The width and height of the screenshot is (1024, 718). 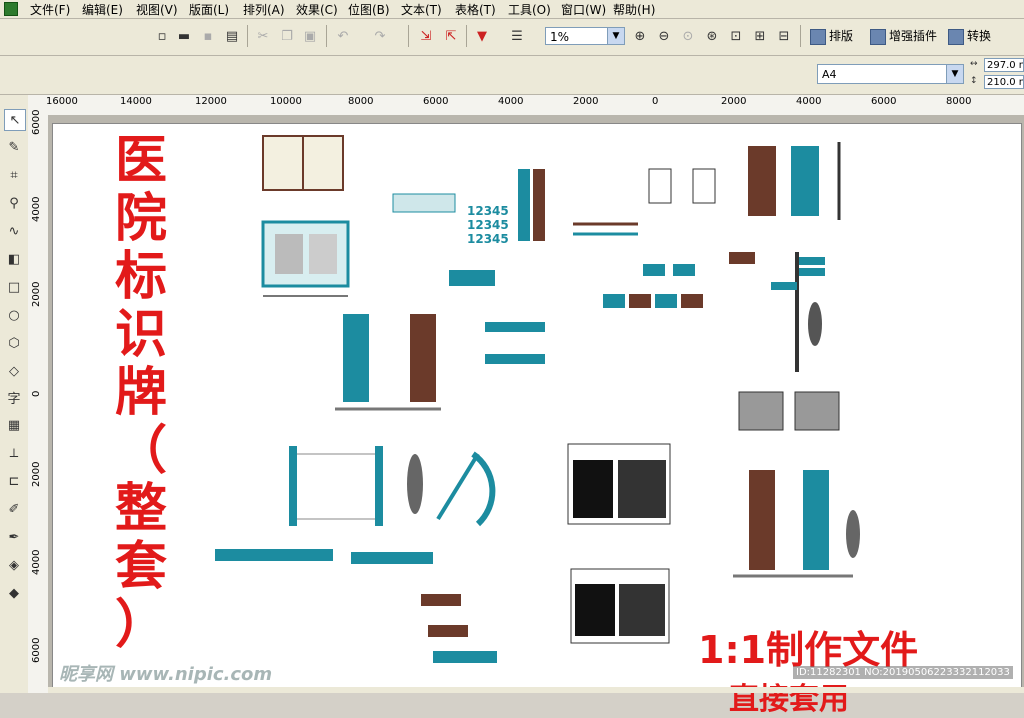 I want to click on menu-view: 视图(V), so click(x=157, y=9).